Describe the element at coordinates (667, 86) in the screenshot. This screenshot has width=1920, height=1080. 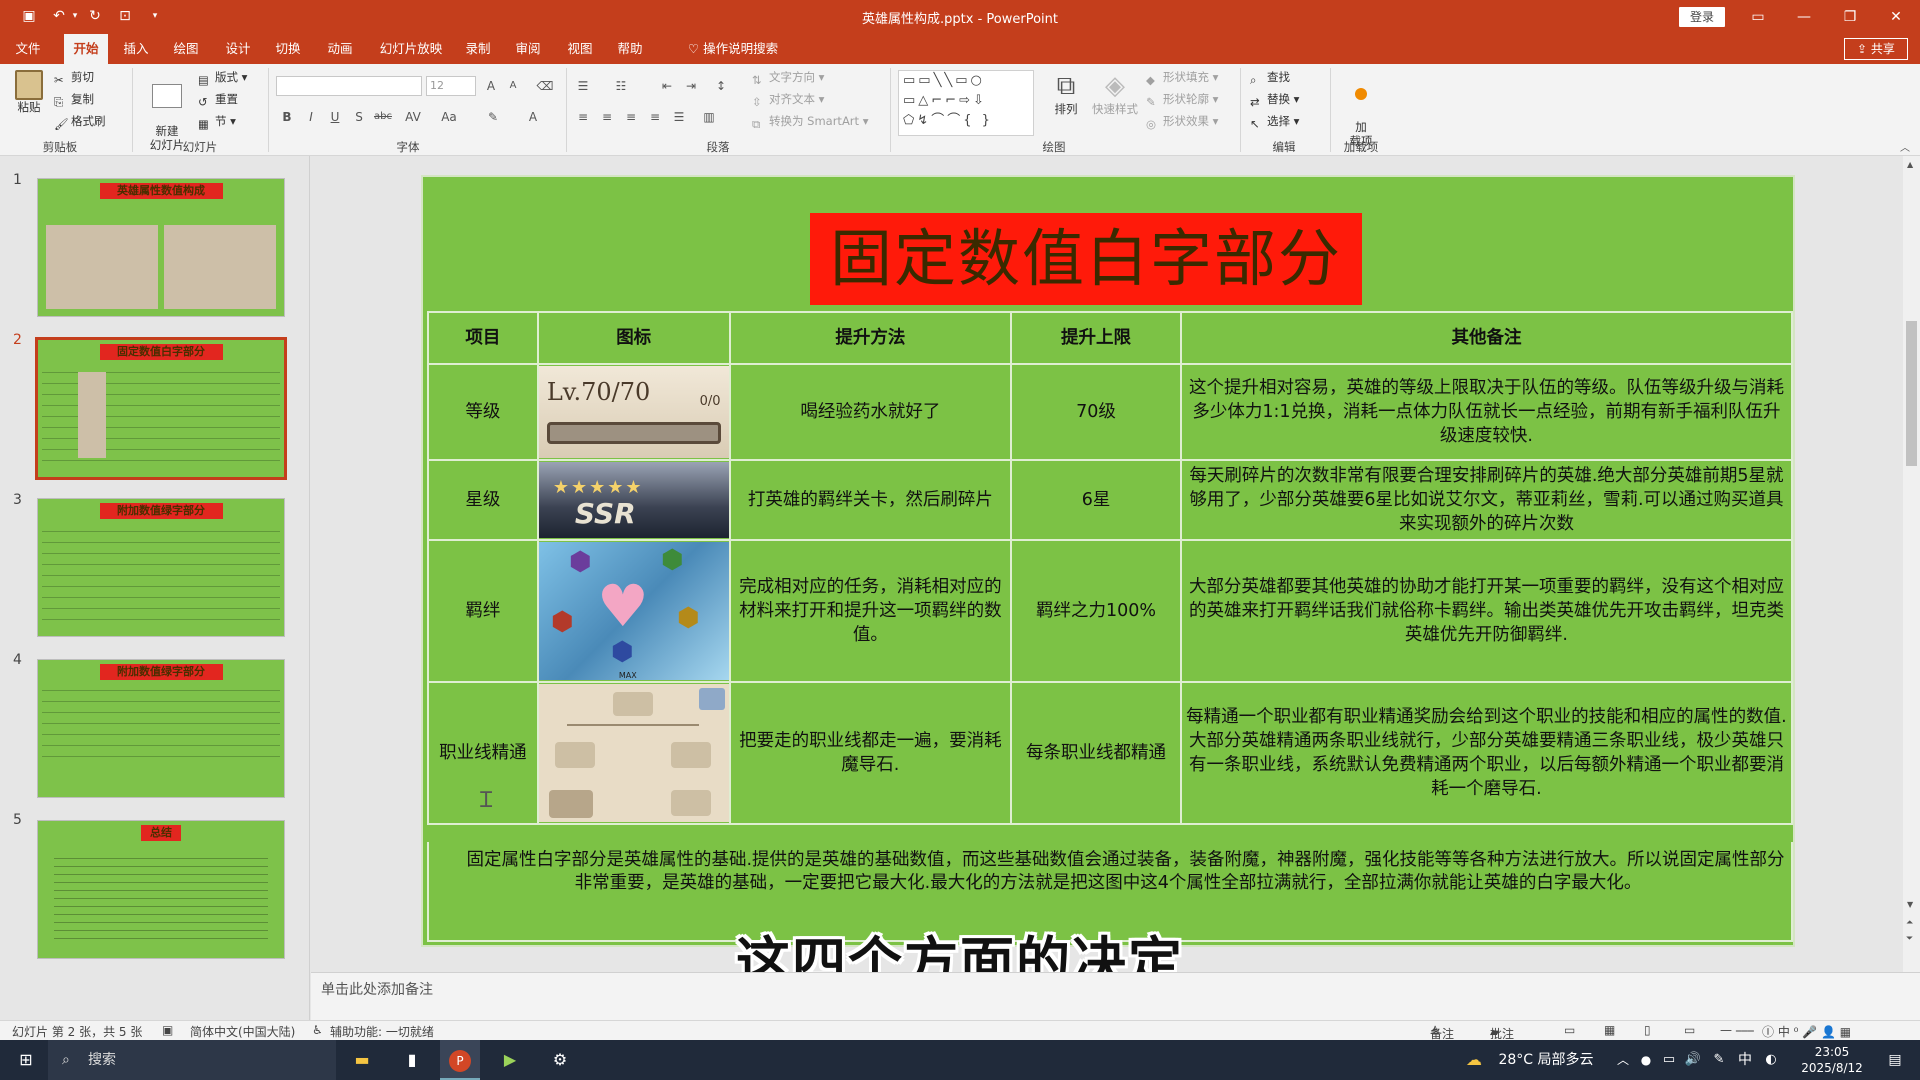
I see `decrease-indent-icon: ⇤` at that location.